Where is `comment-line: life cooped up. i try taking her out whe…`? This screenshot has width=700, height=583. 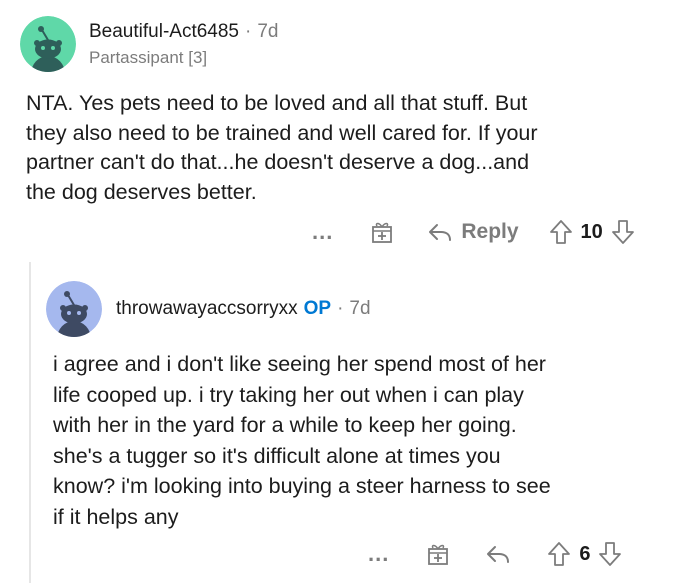 comment-line: life cooped up. i try taking her out whe… is located at coordinates (288, 394).